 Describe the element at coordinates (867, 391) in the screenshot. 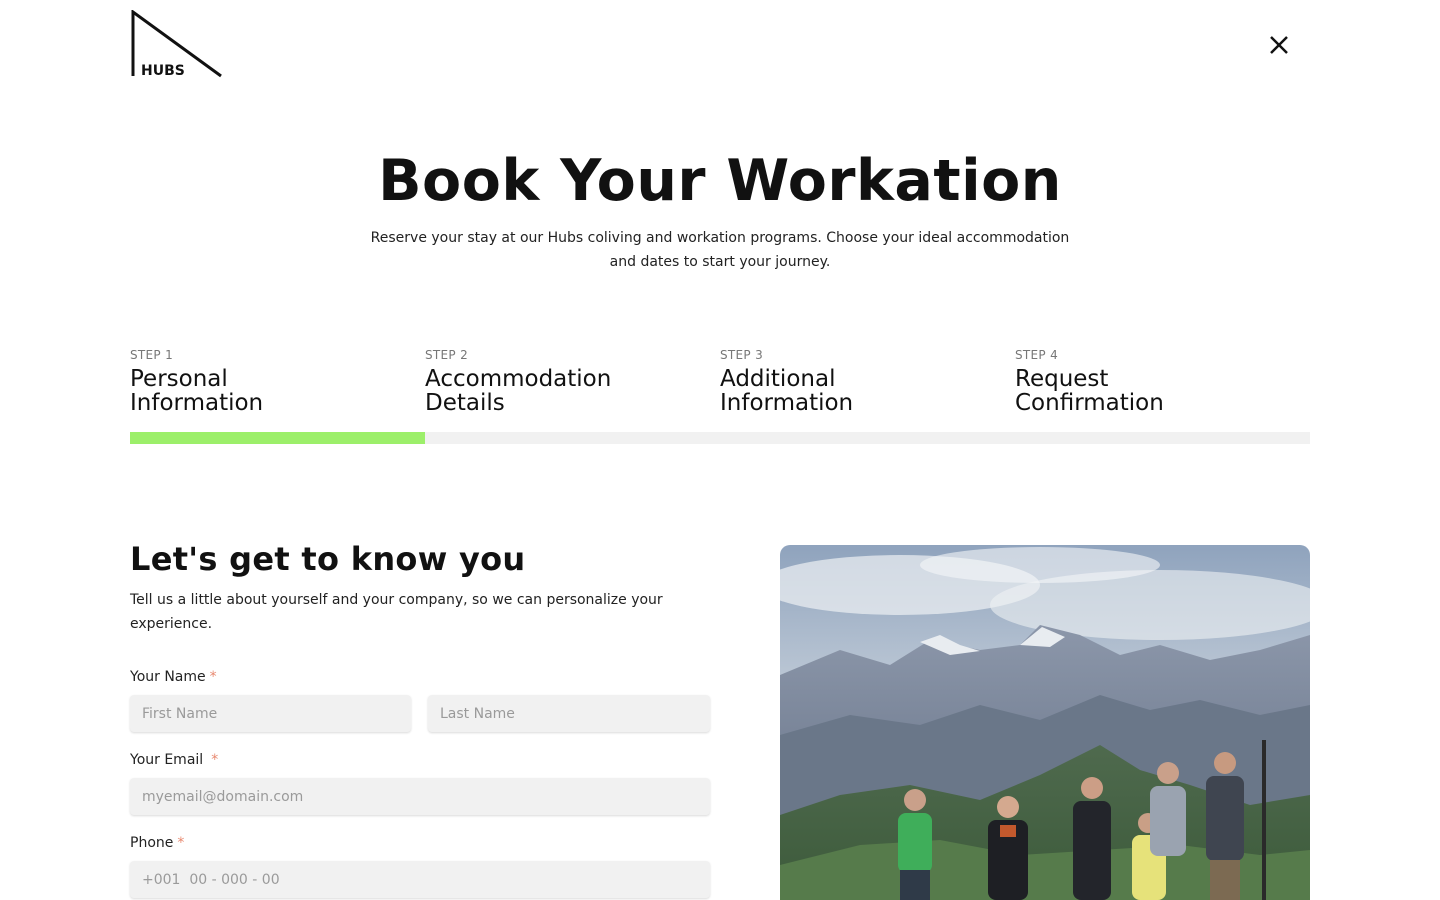

I see `step-title: Additional Information` at that location.